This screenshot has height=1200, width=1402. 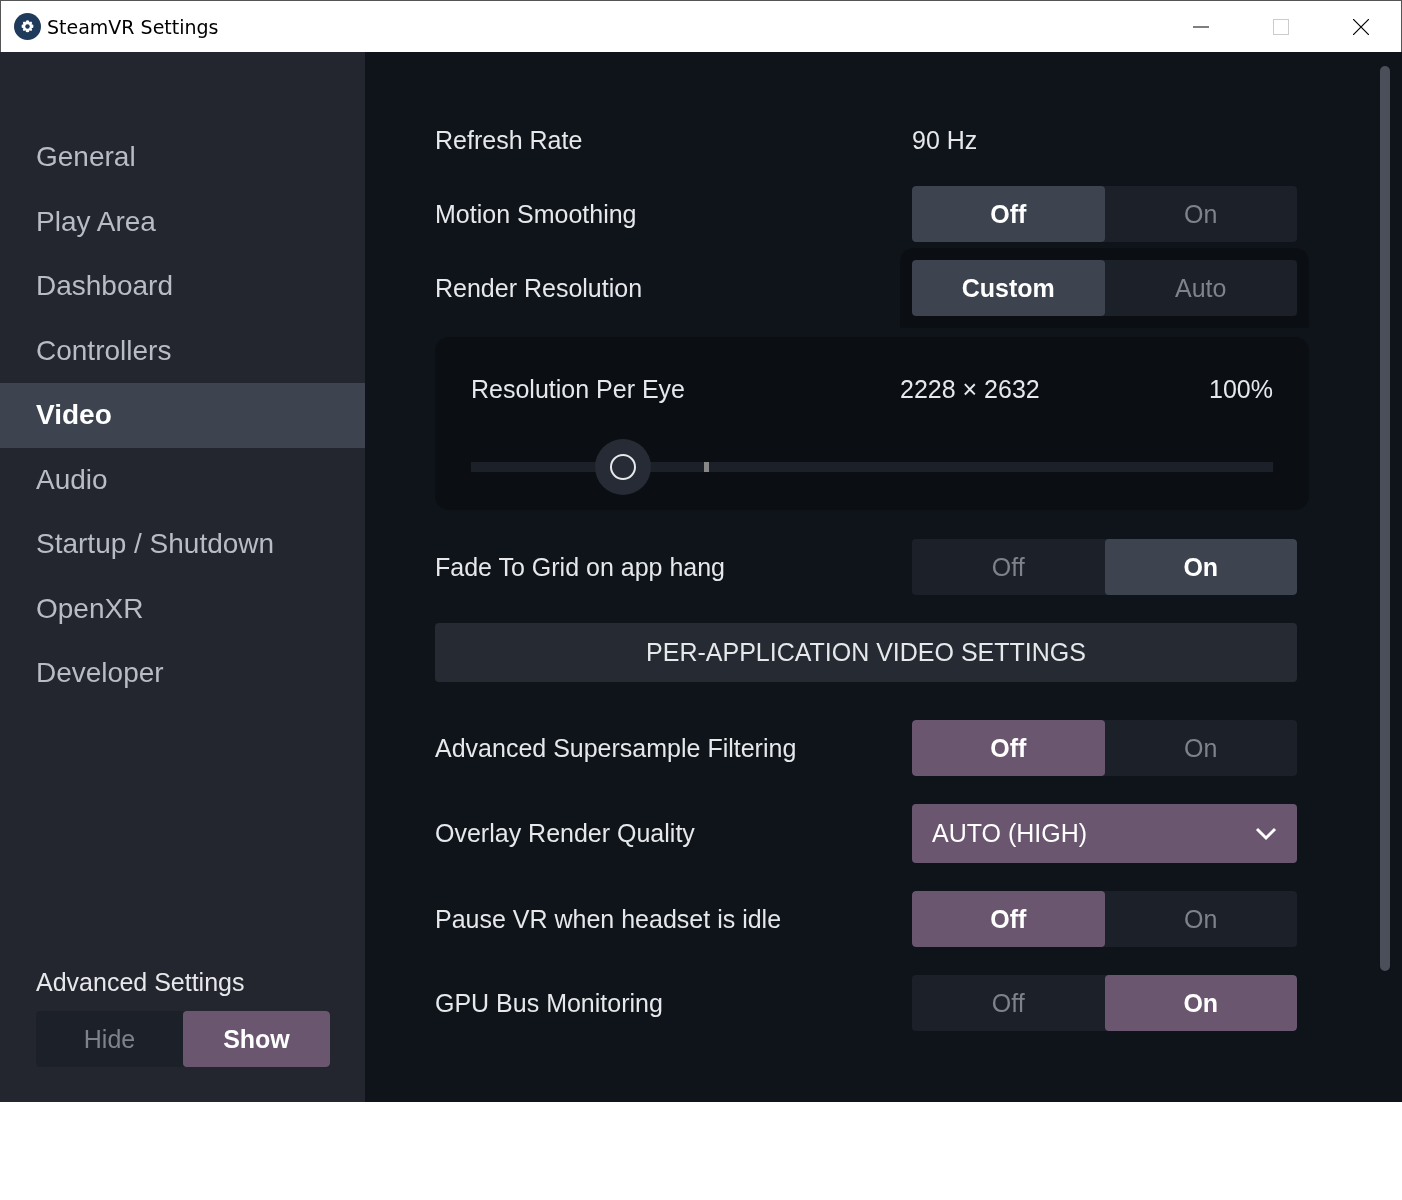 I want to click on scrollbar, so click(x=1385, y=518).